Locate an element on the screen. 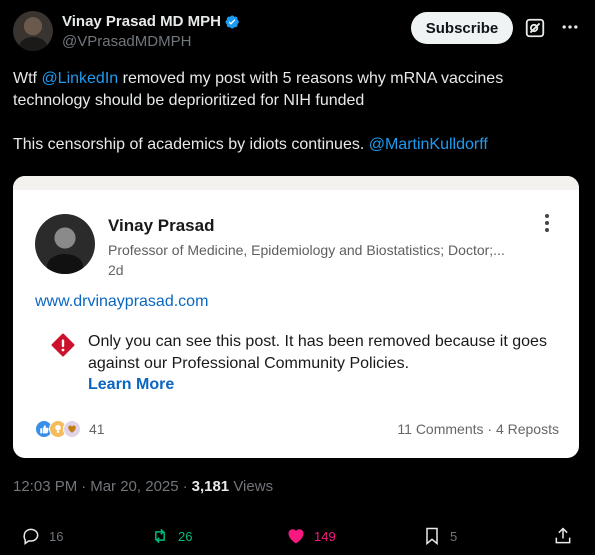 The height and width of the screenshot is (555, 595). views-label: Views is located at coordinates (253, 486).